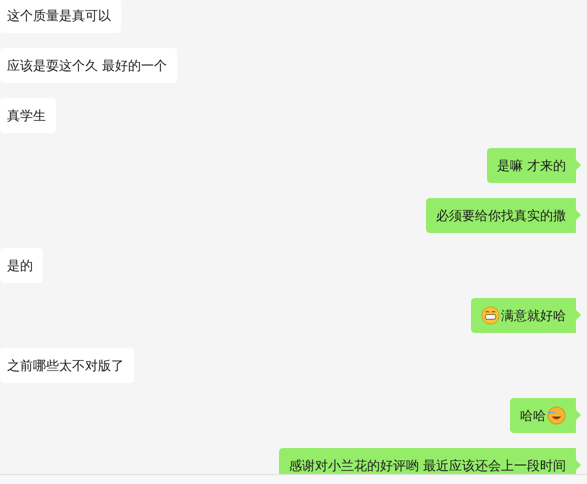  Describe the element at coordinates (501, 216) in the screenshot. I see `message-text: 必须要给你找真实的撒` at that location.